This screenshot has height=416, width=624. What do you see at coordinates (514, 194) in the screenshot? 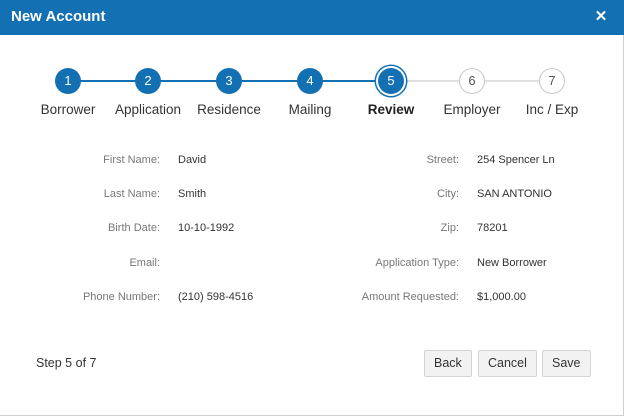
I see `field-value: SAN ANTONIO` at bounding box center [514, 194].